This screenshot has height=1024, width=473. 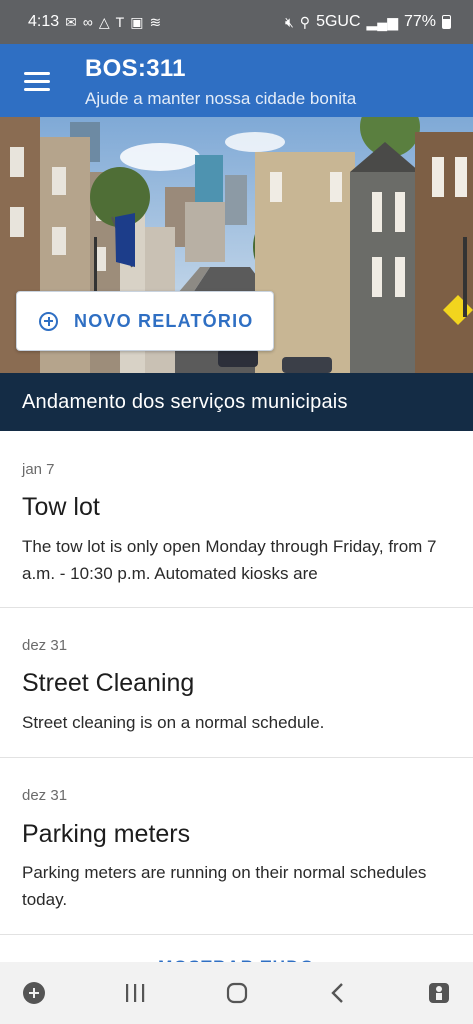 I want to click on tmobile-icon: T, so click(x=120, y=22).